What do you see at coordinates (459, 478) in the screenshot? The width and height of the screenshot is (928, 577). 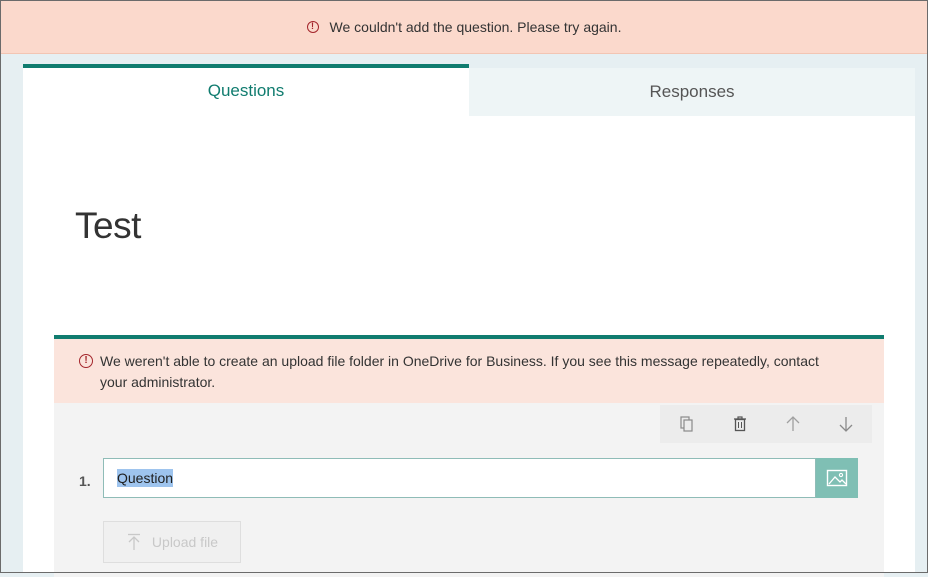 I see `question-title-input: Question` at bounding box center [459, 478].